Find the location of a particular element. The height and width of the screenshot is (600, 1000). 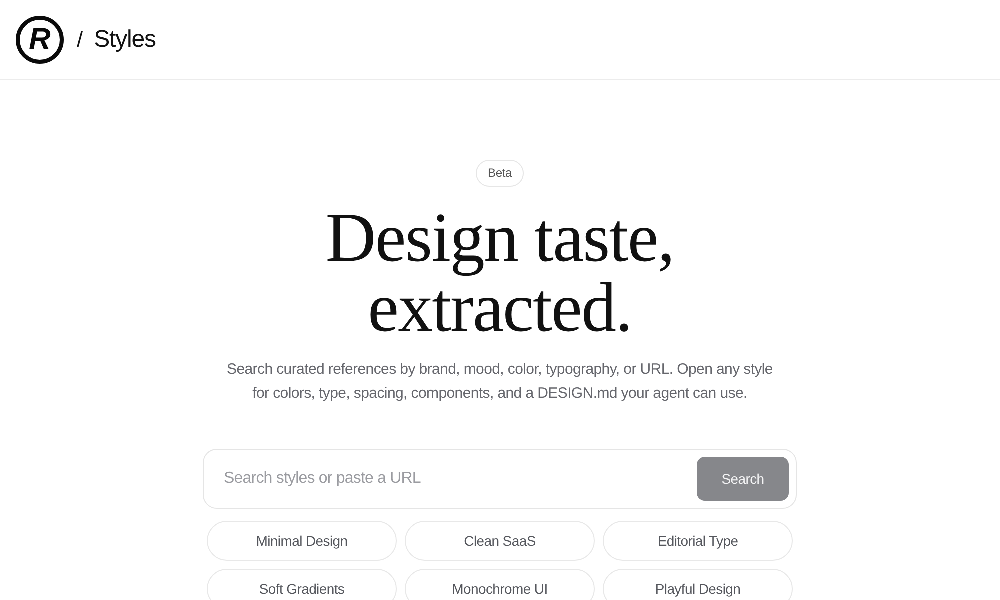

suggestion-chip: Minimal Design is located at coordinates (302, 541).